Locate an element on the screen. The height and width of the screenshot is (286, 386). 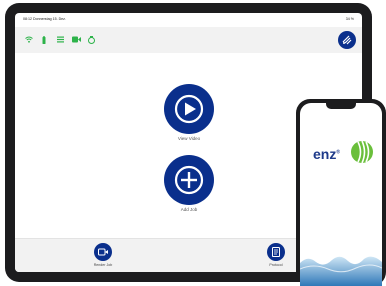
battery-icon is located at coordinates (44, 40).